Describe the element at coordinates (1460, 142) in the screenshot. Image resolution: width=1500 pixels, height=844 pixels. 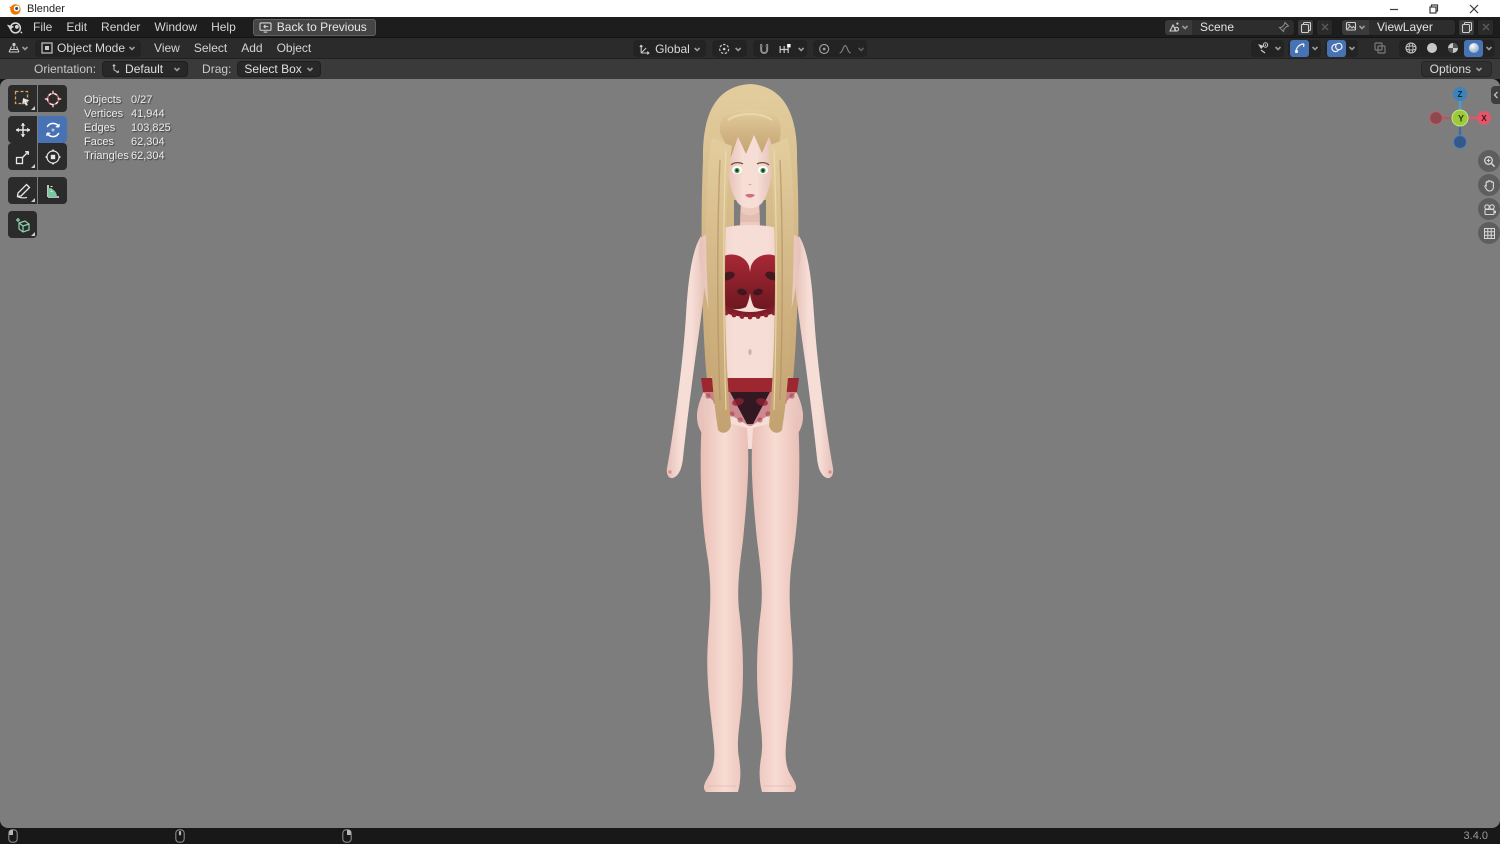
I see `gizmo-axis-z-neg` at that location.